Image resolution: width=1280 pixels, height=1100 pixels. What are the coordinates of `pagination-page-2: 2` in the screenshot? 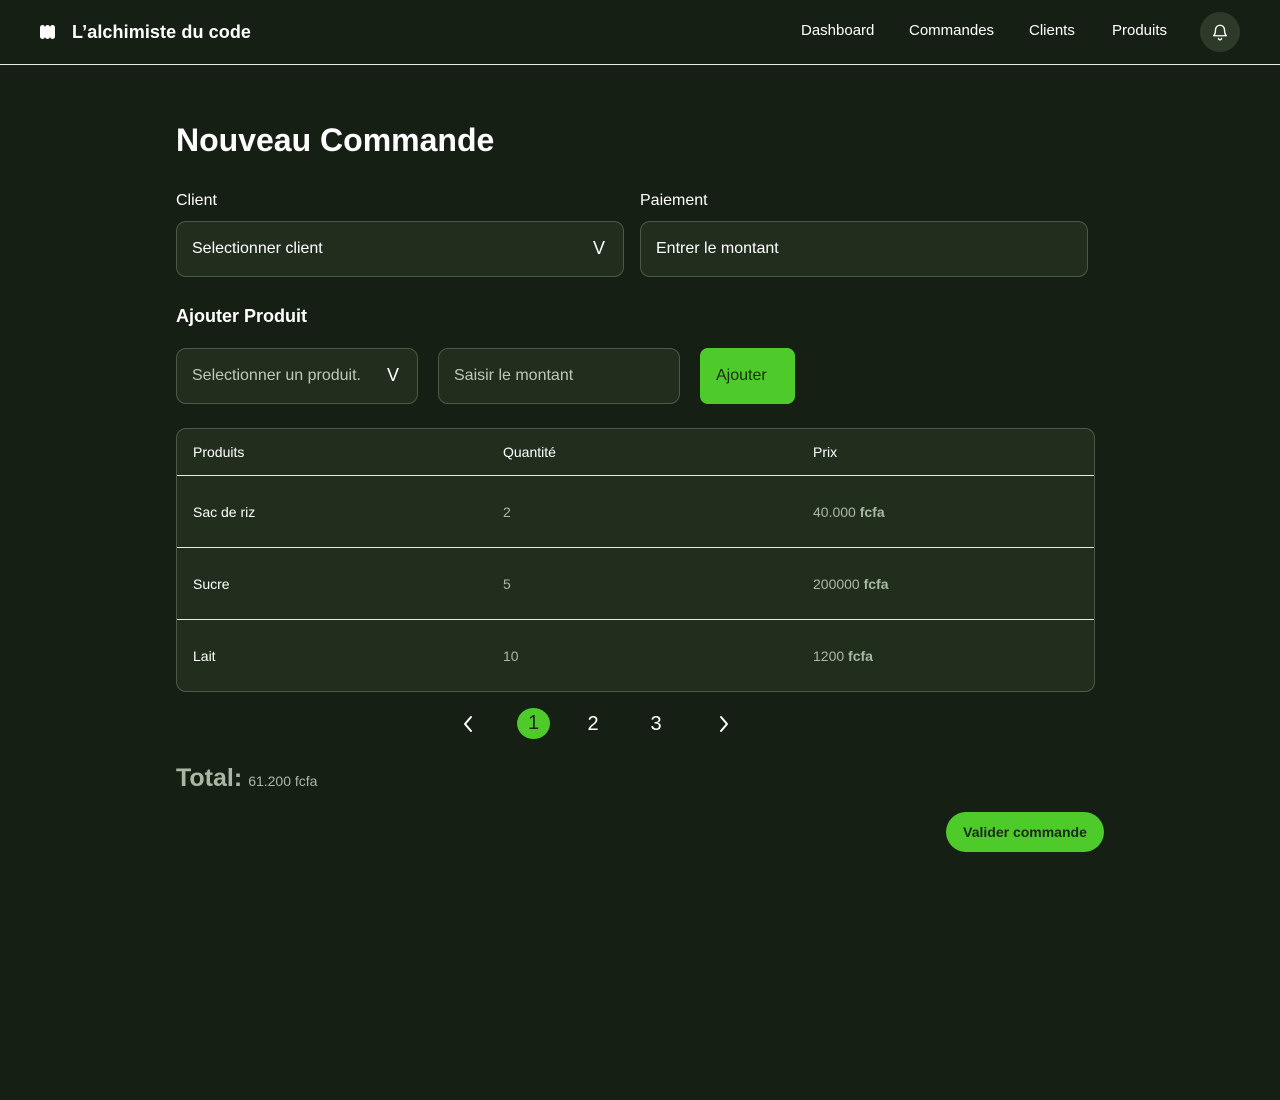 It's located at (593, 724).